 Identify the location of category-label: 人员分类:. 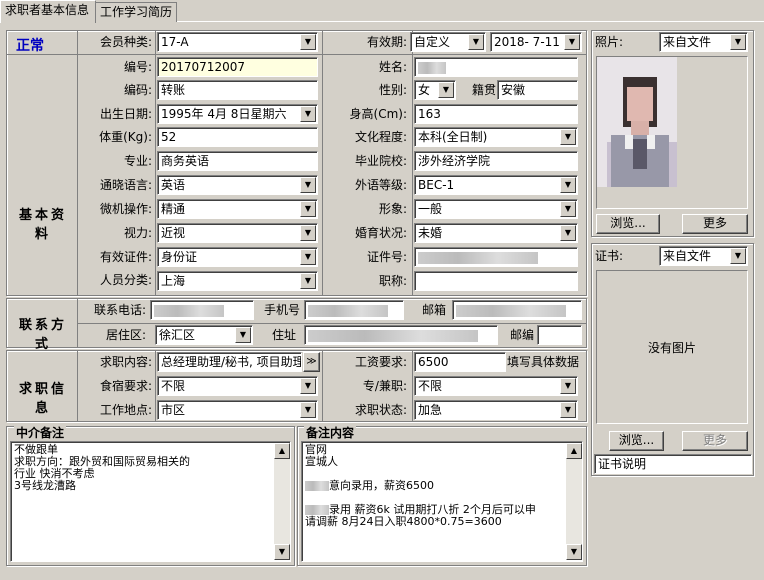
(125, 280).